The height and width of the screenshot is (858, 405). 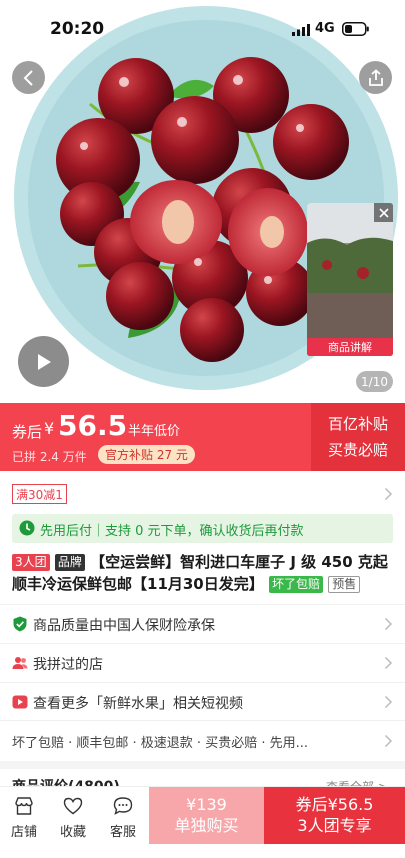 What do you see at coordinates (206, 804) in the screenshot?
I see `solo-price: ¥139` at bounding box center [206, 804].